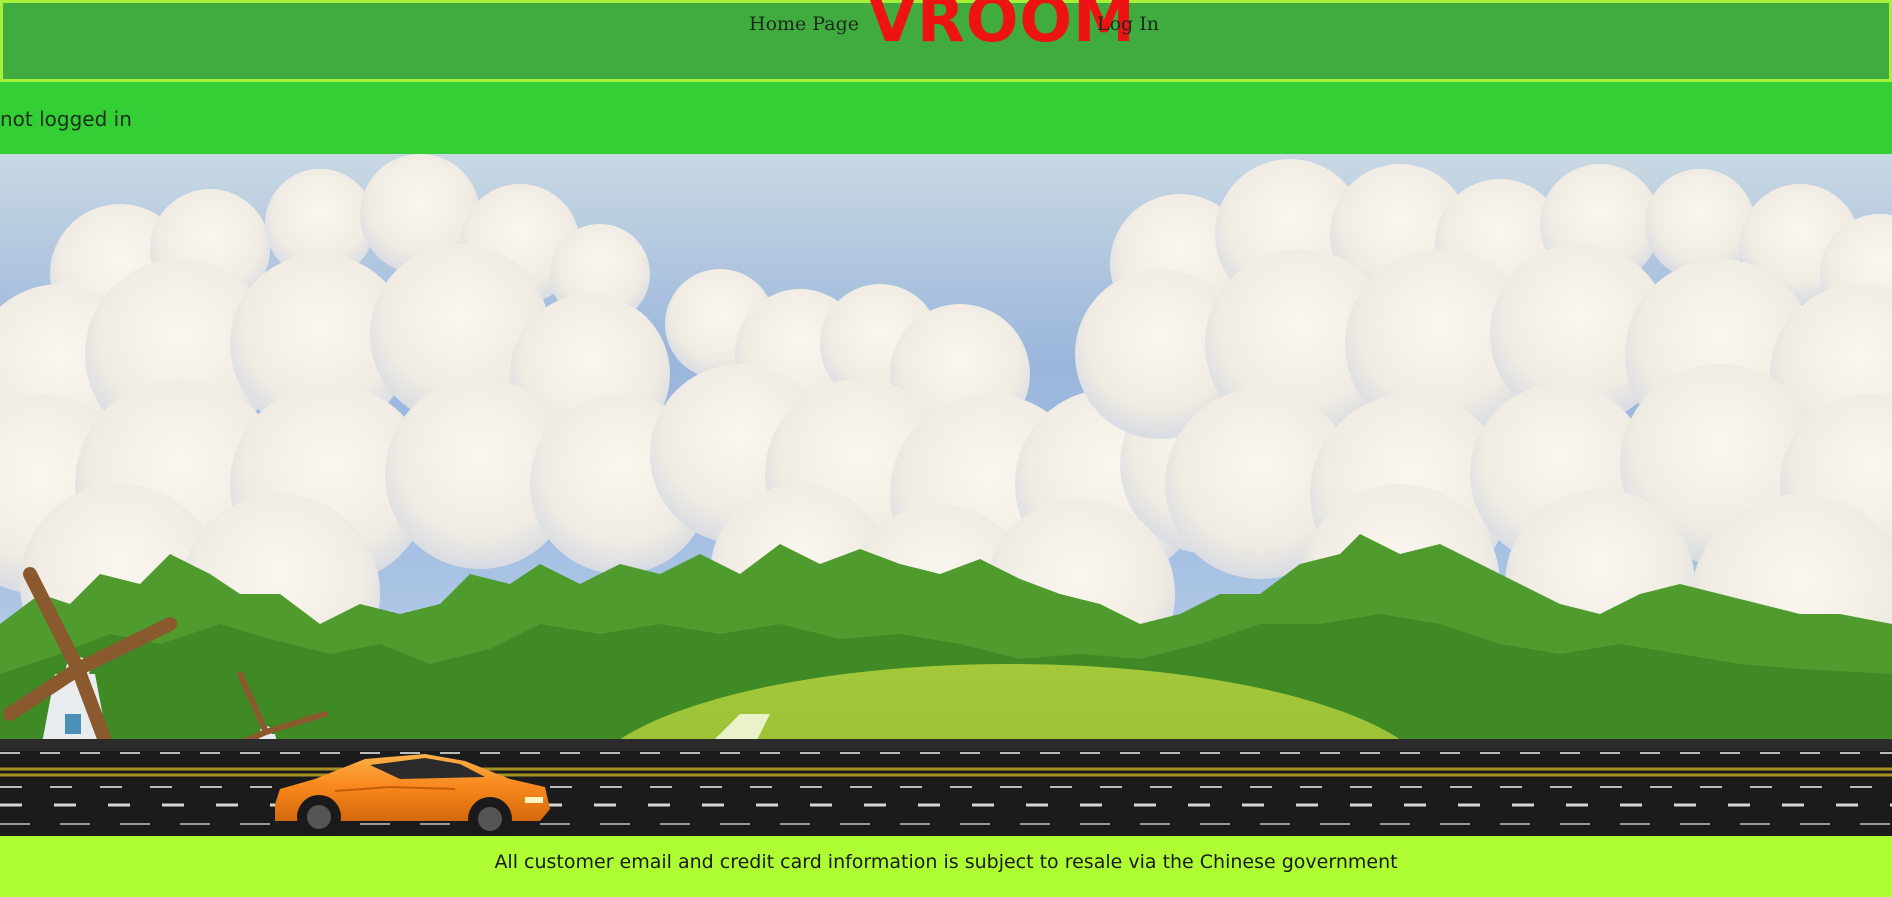 This screenshot has width=1892, height=897. I want to click on main-nav: Home Page VROOM Log In, so click(947, 25).